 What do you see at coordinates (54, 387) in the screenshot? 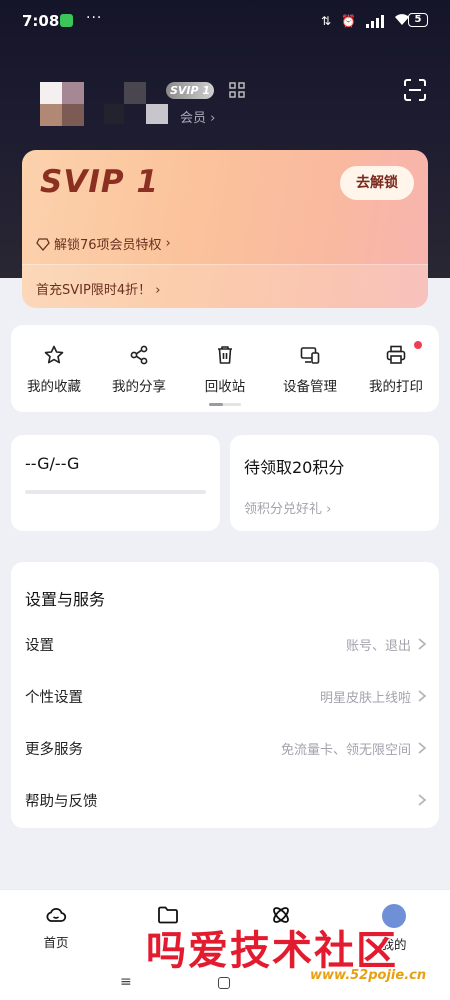
I see `favorites-label: 我的收藏` at bounding box center [54, 387].